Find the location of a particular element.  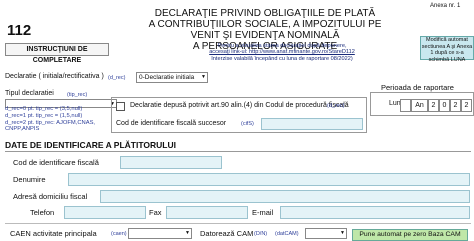

declaratie-select: 0-Declaratie initiala ▼ is located at coordinates (172, 77).